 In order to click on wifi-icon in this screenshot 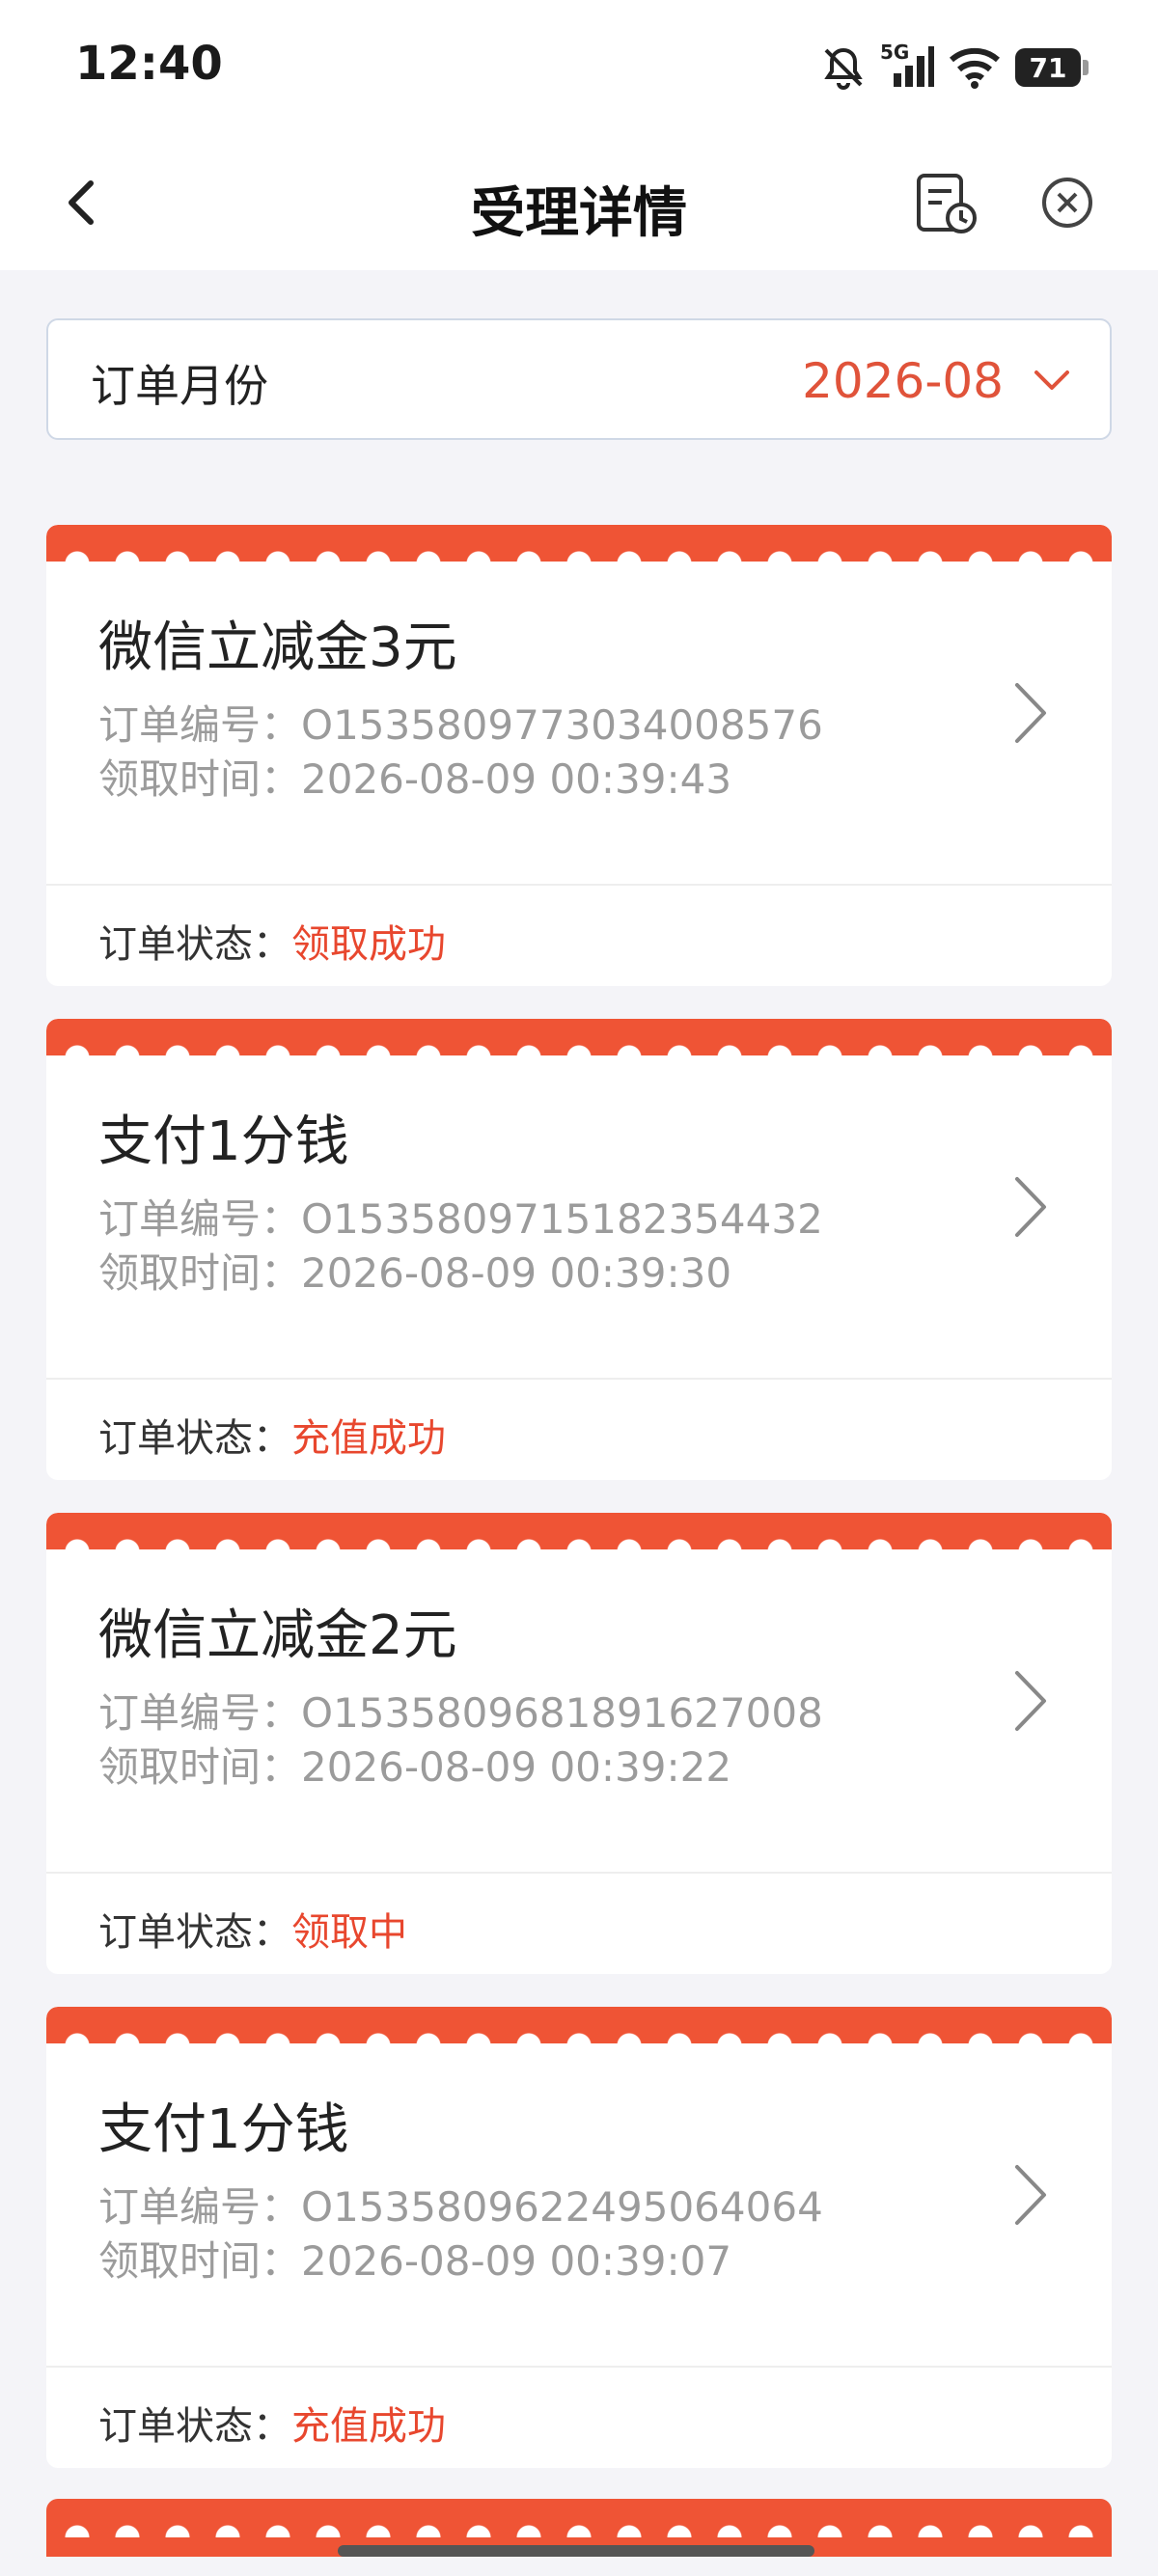, I will do `click(975, 68)`.